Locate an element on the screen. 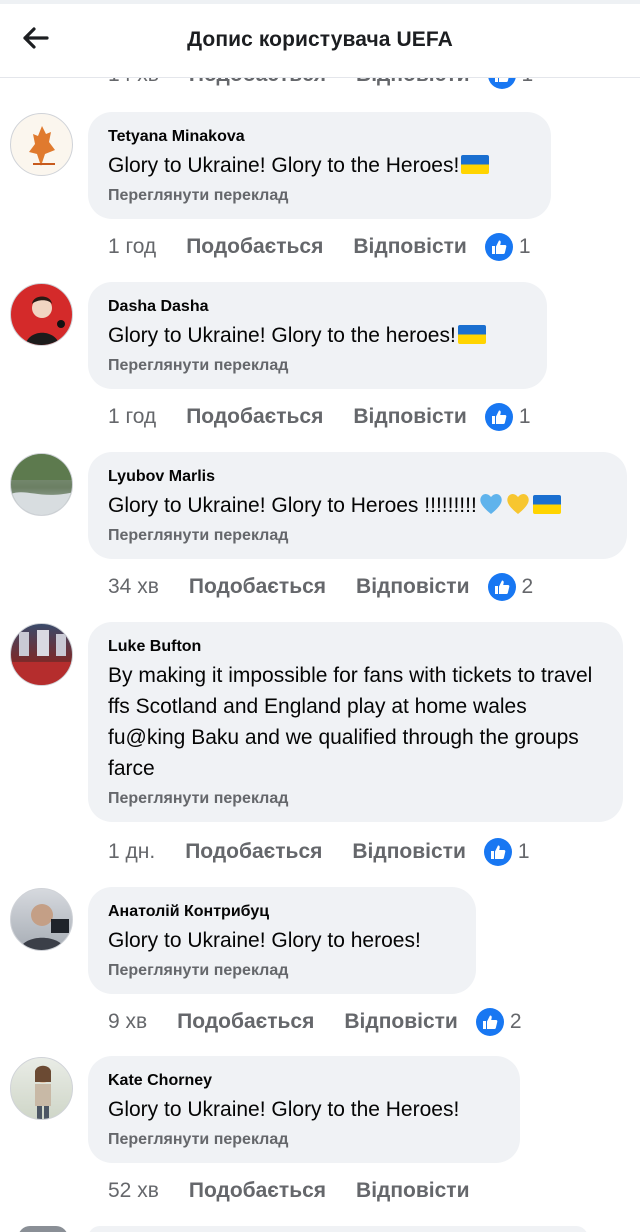 This screenshot has height=1232, width=640. yellow-heart-icon is located at coordinates (518, 504).